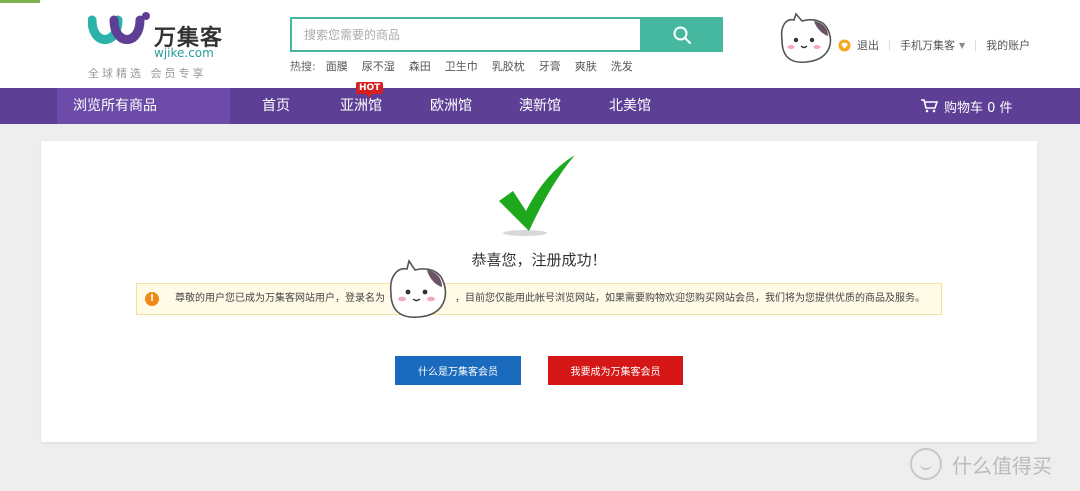 Image resolution: width=1080 pixels, height=491 pixels. What do you see at coordinates (1008, 45) in the screenshot?
I see `my-account-link: 我的账户` at bounding box center [1008, 45].